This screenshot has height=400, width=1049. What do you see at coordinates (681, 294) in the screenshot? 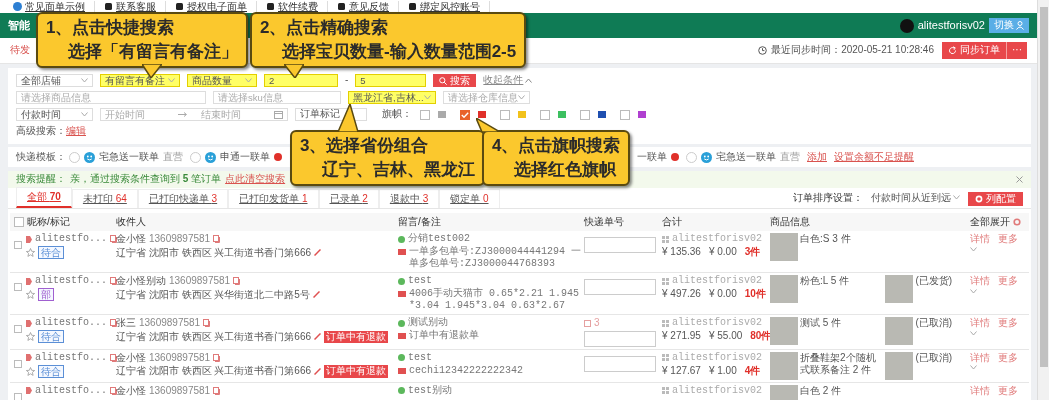
I see `total-amount: ¥ 497.26` at bounding box center [681, 294].